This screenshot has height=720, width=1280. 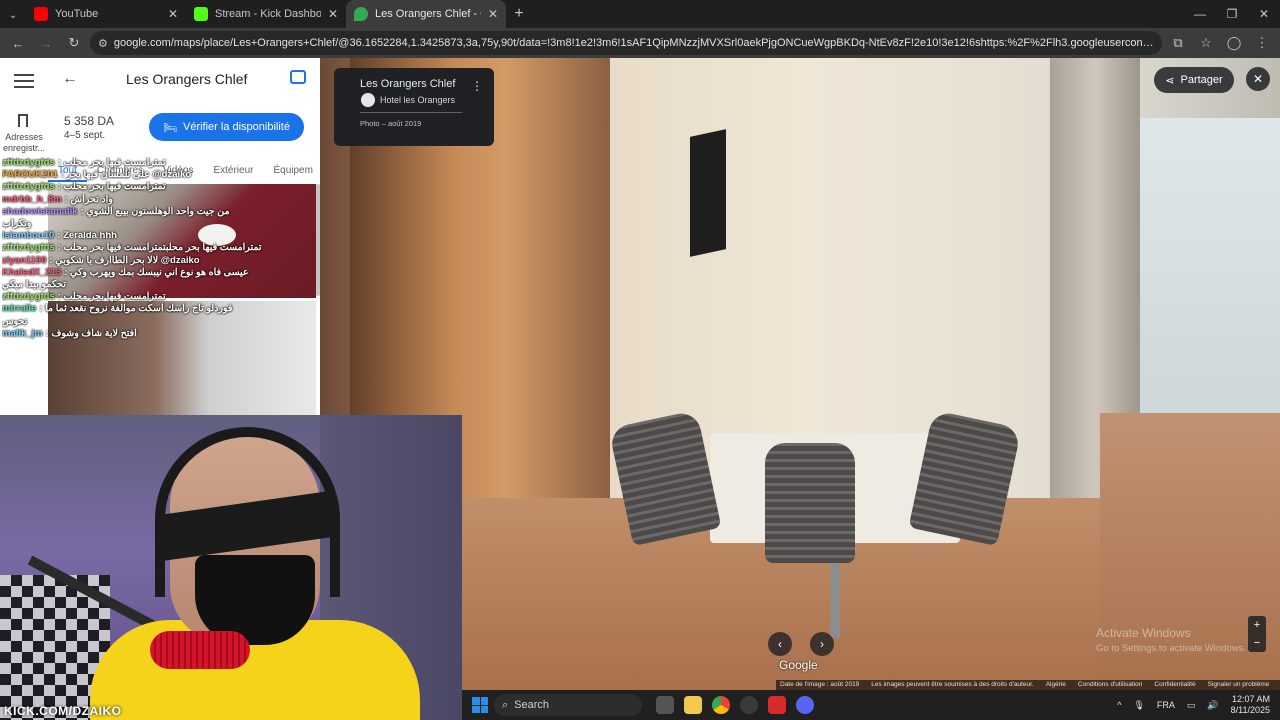 What do you see at coordinates (1257, 643) in the screenshot?
I see `zoom-out-icon: −` at bounding box center [1257, 643].